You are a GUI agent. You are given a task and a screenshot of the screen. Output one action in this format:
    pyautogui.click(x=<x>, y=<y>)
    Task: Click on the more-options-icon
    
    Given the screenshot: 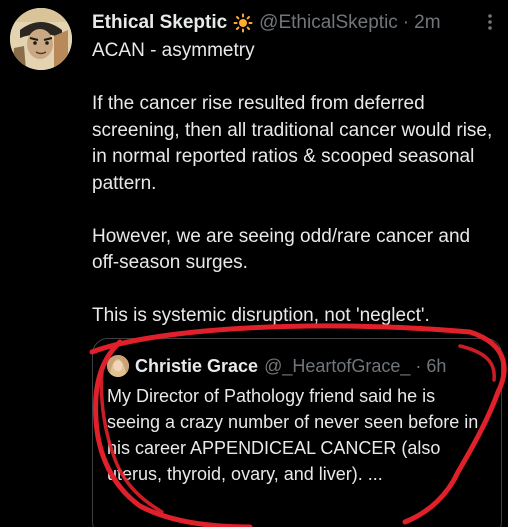 What is the action you would take?
    pyautogui.click(x=490, y=22)
    